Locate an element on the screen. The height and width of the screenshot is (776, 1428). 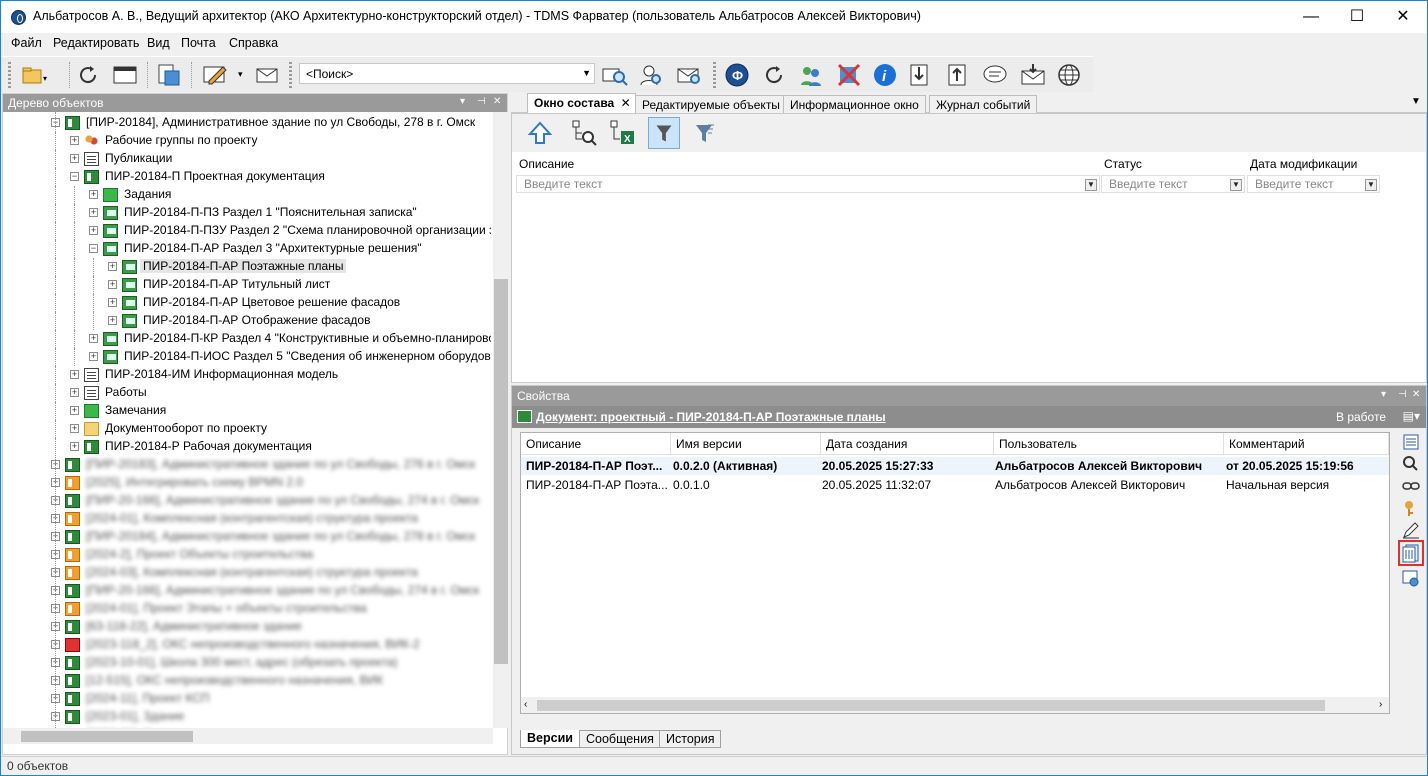
checkout-icon is located at coordinates (957, 75).